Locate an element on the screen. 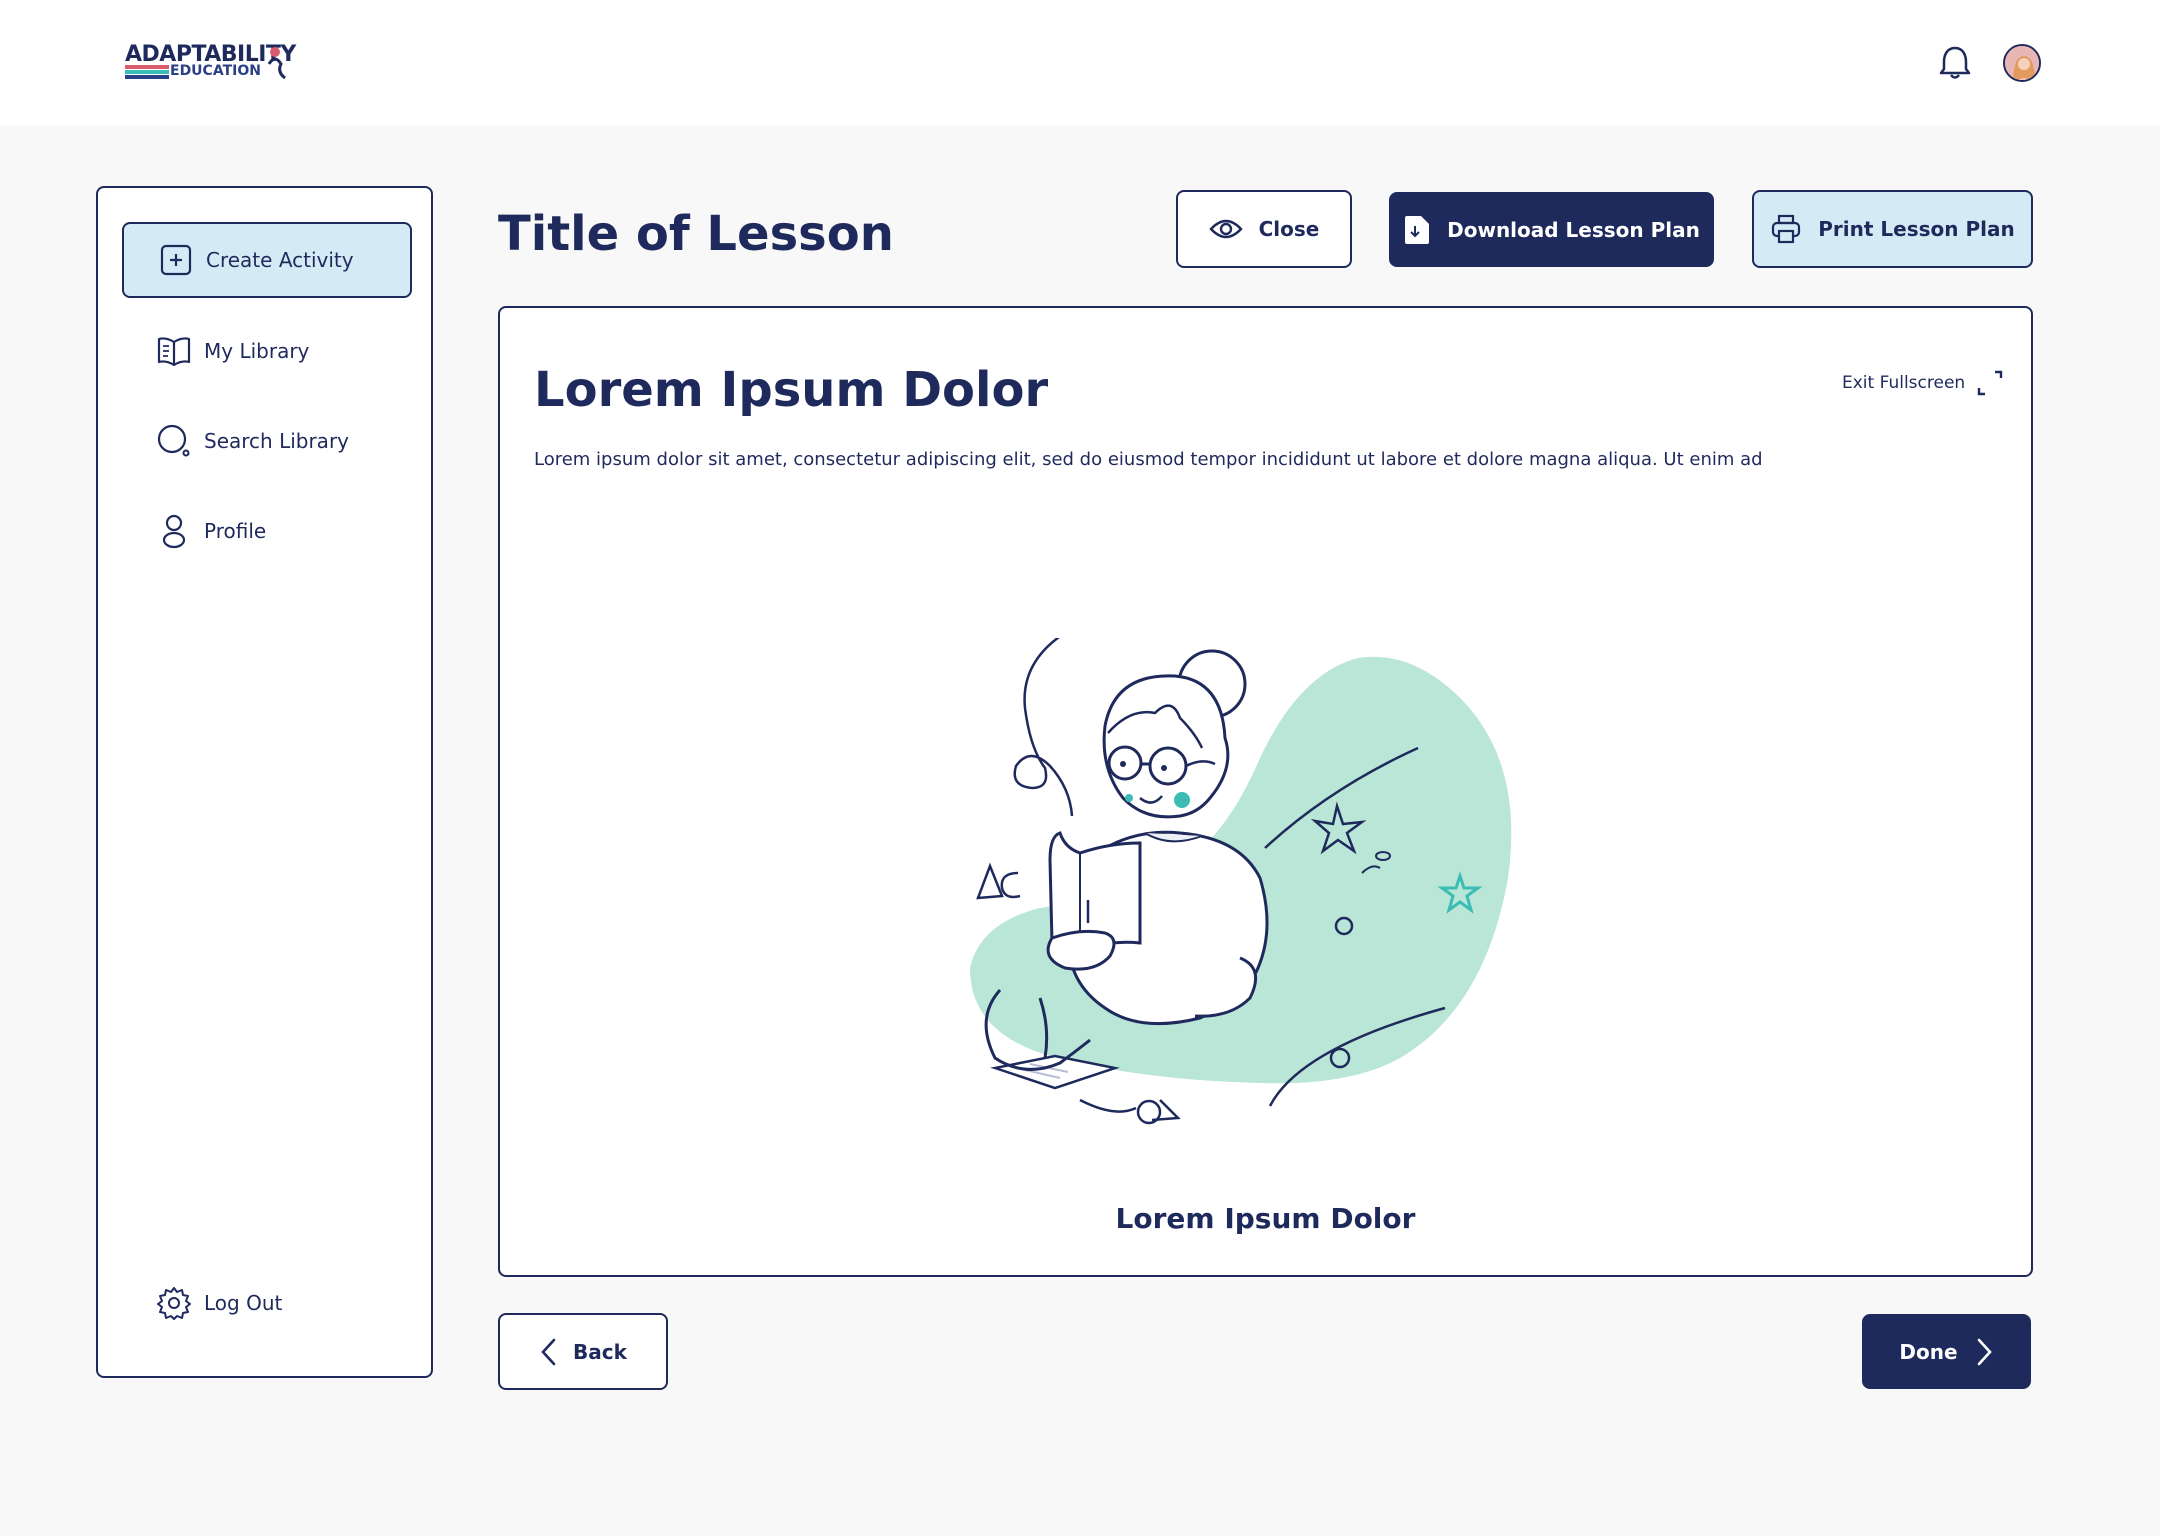 Image resolution: width=2160 pixels, height=1536 pixels. exit-fullscreen-label: Exit Fullscreen is located at coordinates (1904, 383).